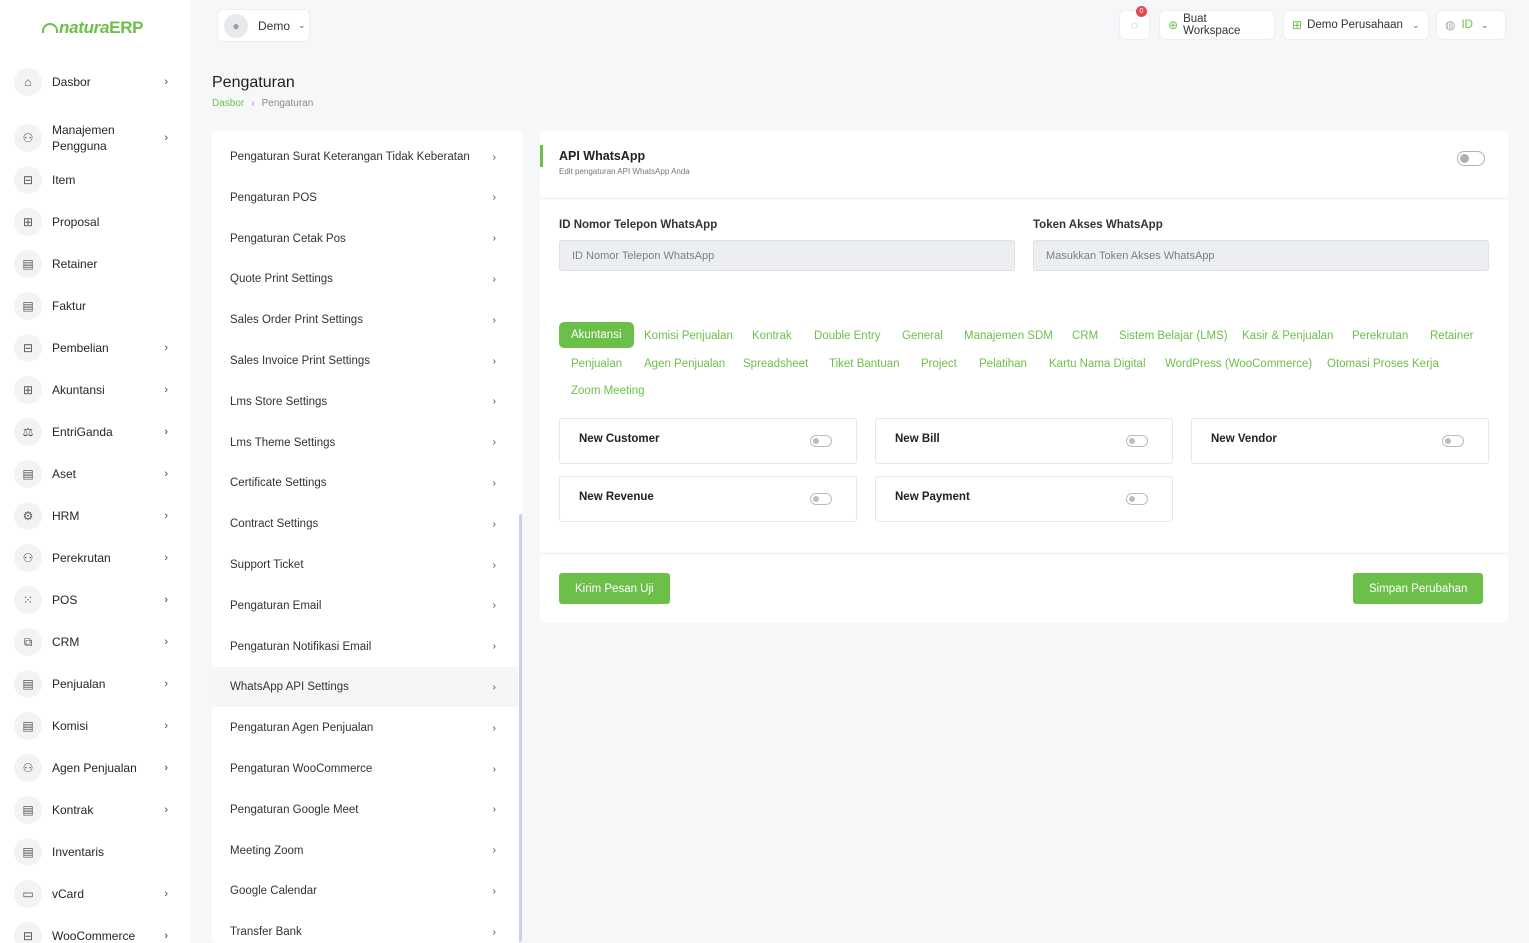 The height and width of the screenshot is (943, 1529). What do you see at coordinates (365, 483) in the screenshot?
I see `settings-menu-item: Certificate Settings ›` at bounding box center [365, 483].